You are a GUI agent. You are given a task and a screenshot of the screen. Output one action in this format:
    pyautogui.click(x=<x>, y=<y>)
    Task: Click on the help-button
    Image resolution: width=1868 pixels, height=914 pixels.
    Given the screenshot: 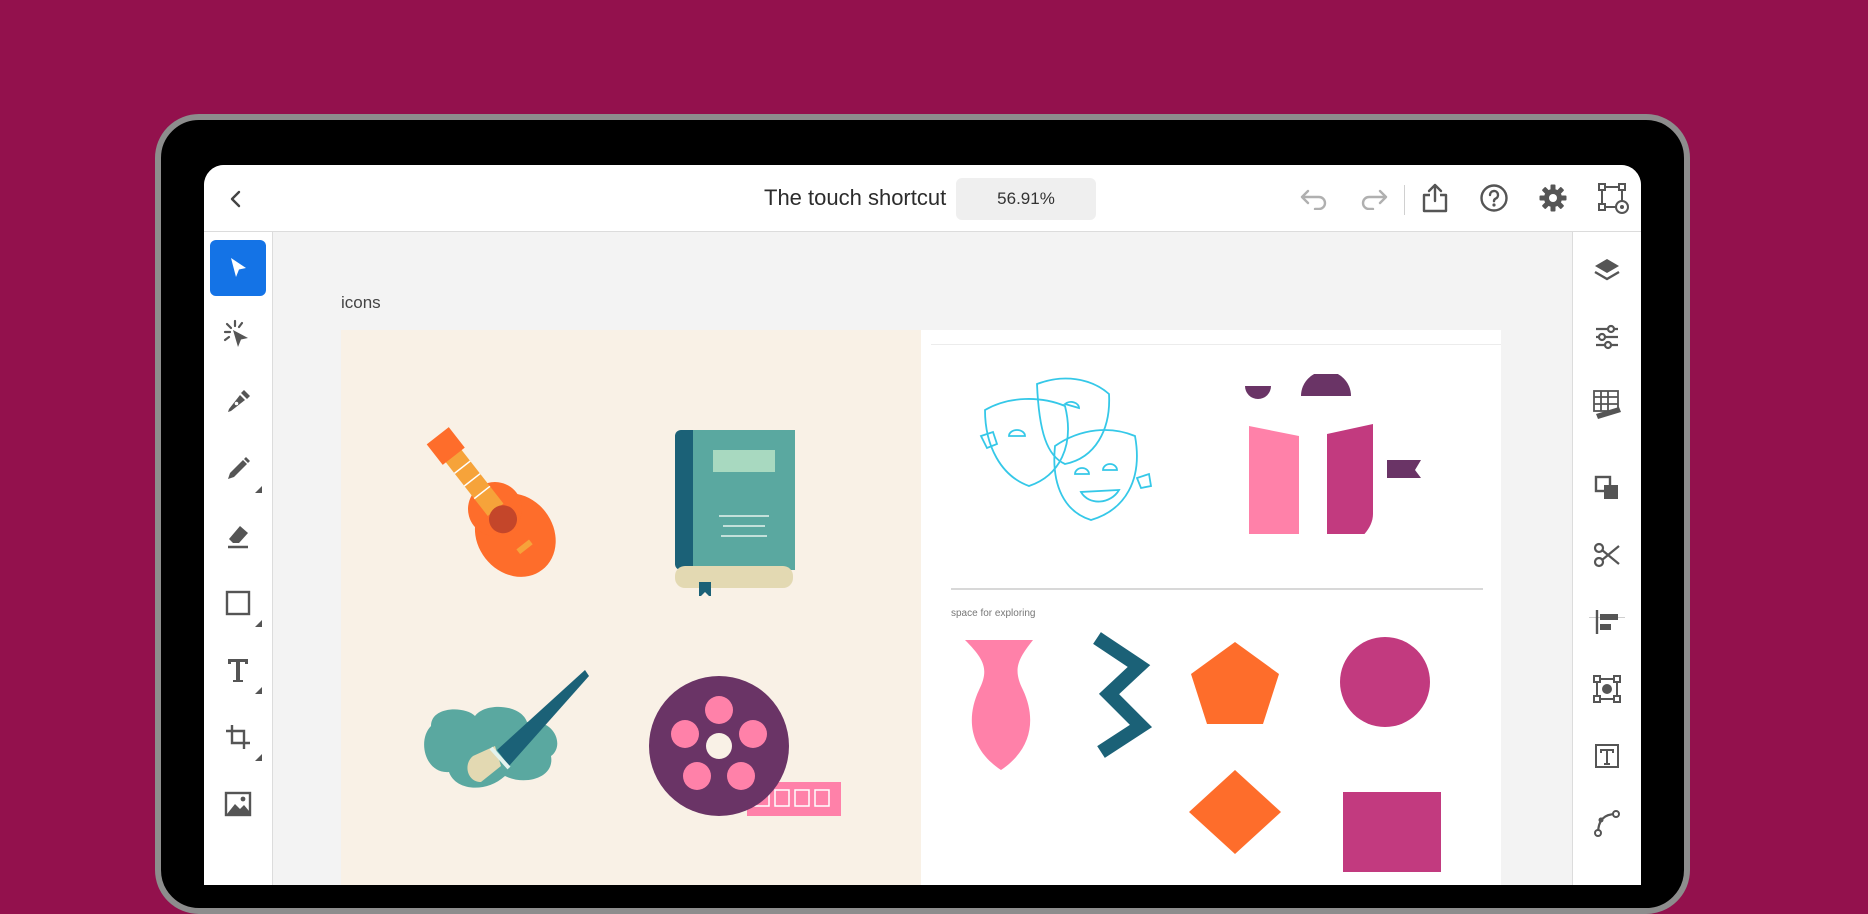 What is the action you would take?
    pyautogui.click(x=1494, y=198)
    